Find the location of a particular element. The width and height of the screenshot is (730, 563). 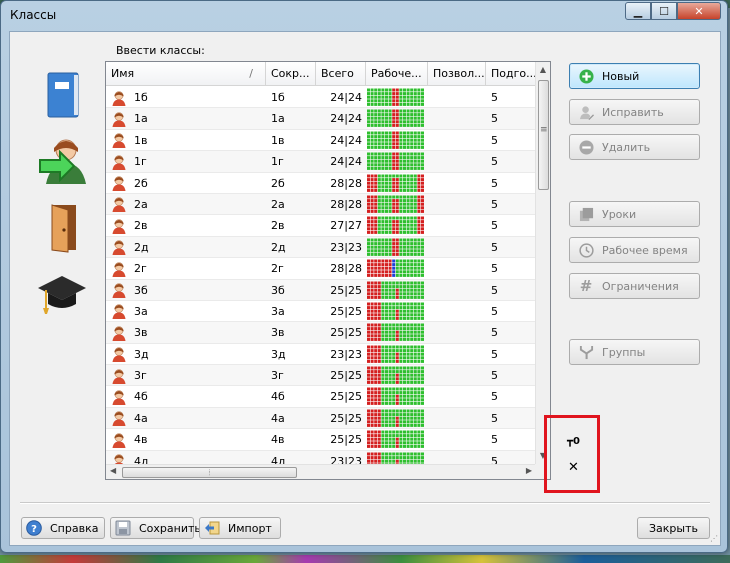

import-button: Импорт is located at coordinates (240, 528).